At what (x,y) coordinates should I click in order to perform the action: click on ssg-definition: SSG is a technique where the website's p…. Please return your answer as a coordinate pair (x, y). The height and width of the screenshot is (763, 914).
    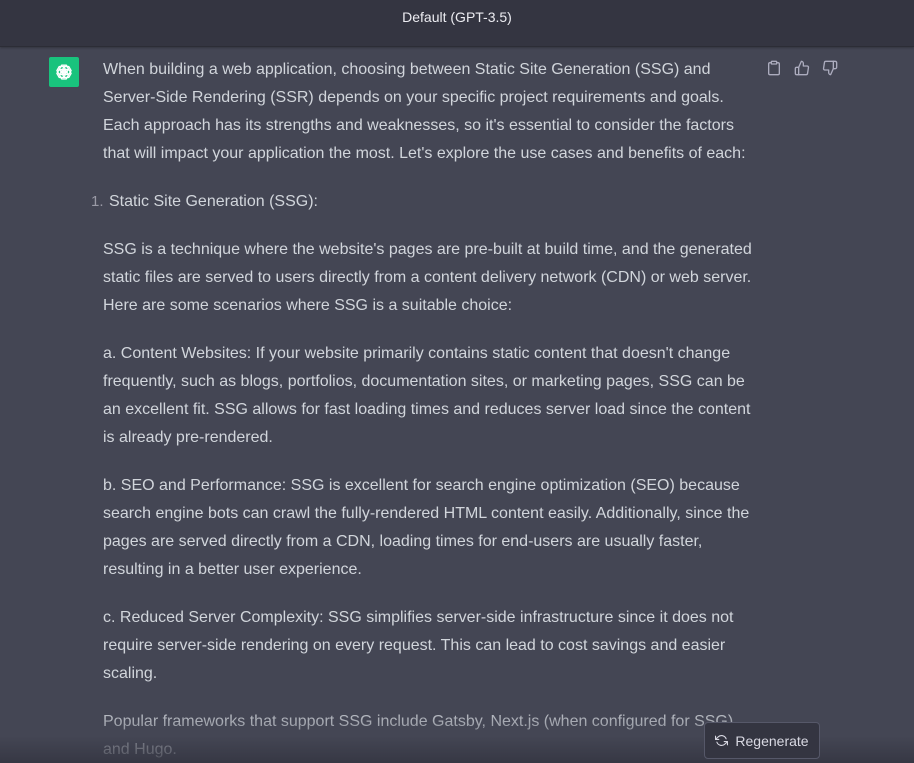
    Looking at the image, I should click on (427, 277).